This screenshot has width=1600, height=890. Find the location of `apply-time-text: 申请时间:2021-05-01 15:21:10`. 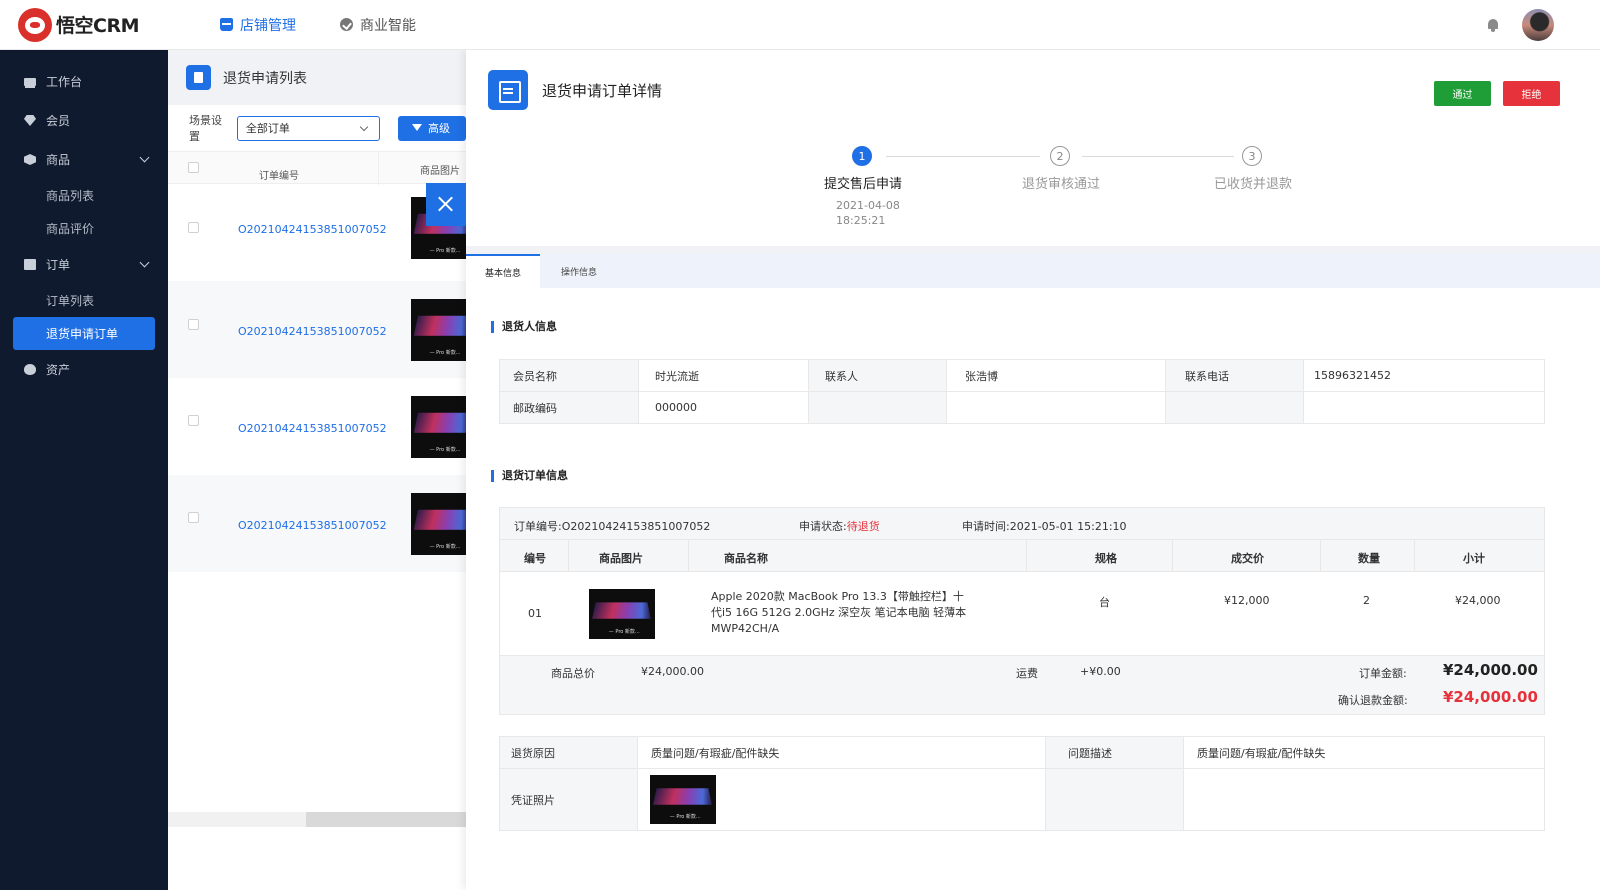

apply-time-text: 申请时间:2021-05-01 15:21:10 is located at coordinates (1044, 526).